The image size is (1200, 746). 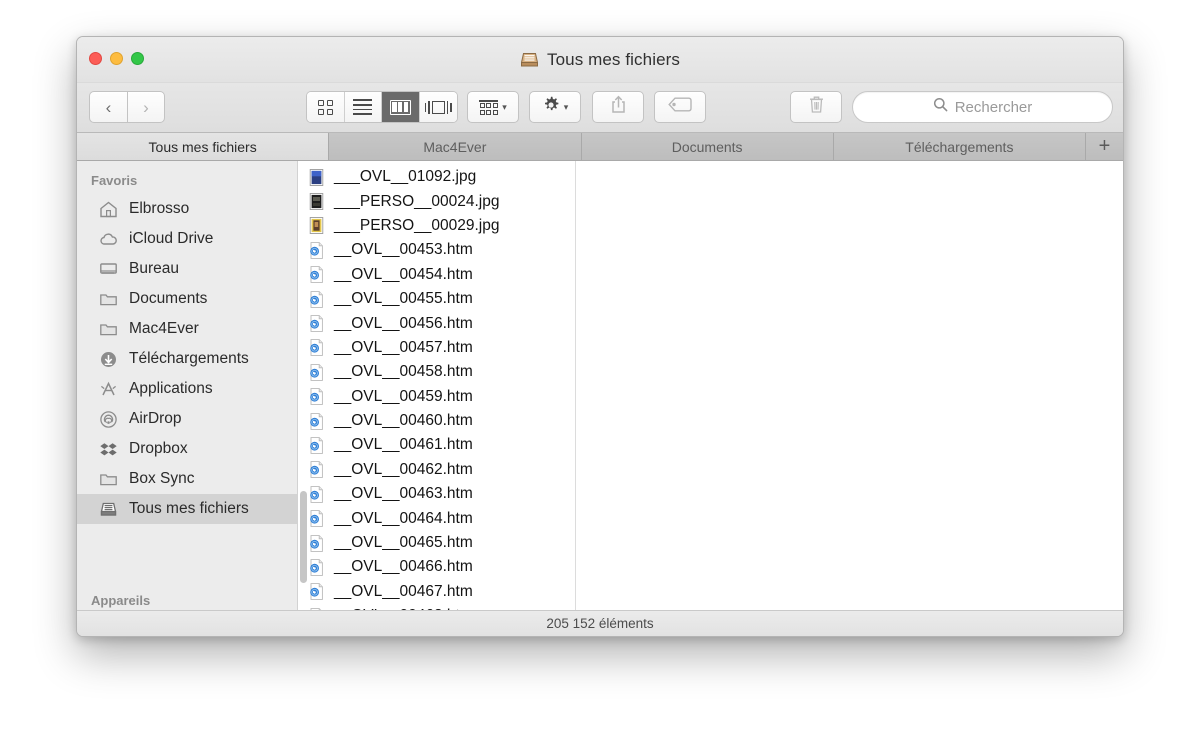 I want to click on share-icon, so click(x=618, y=107).